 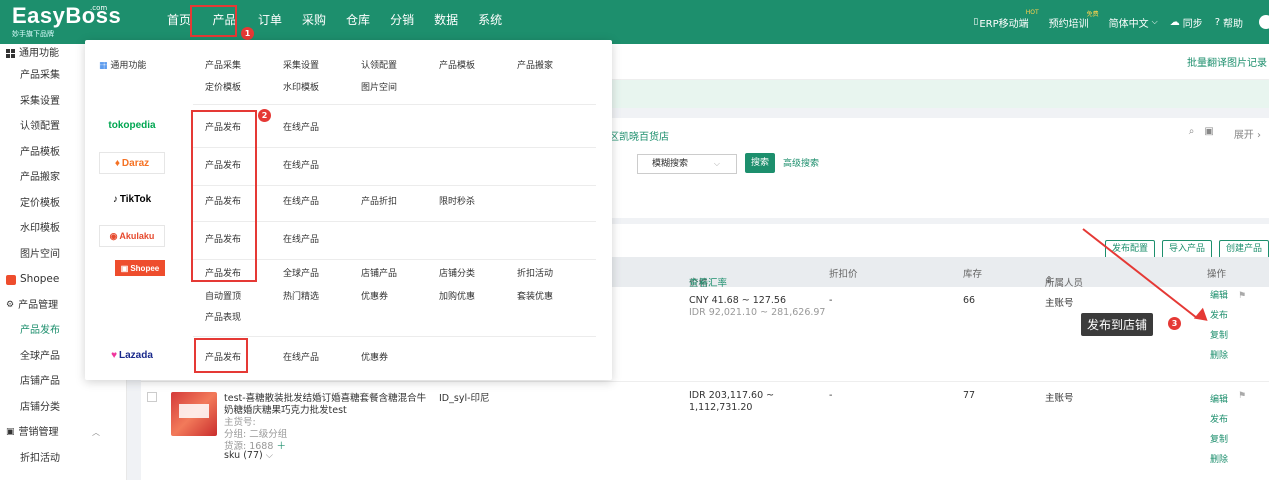 I want to click on dd-tiktok-discount: 产品折扣, so click(x=379, y=200).